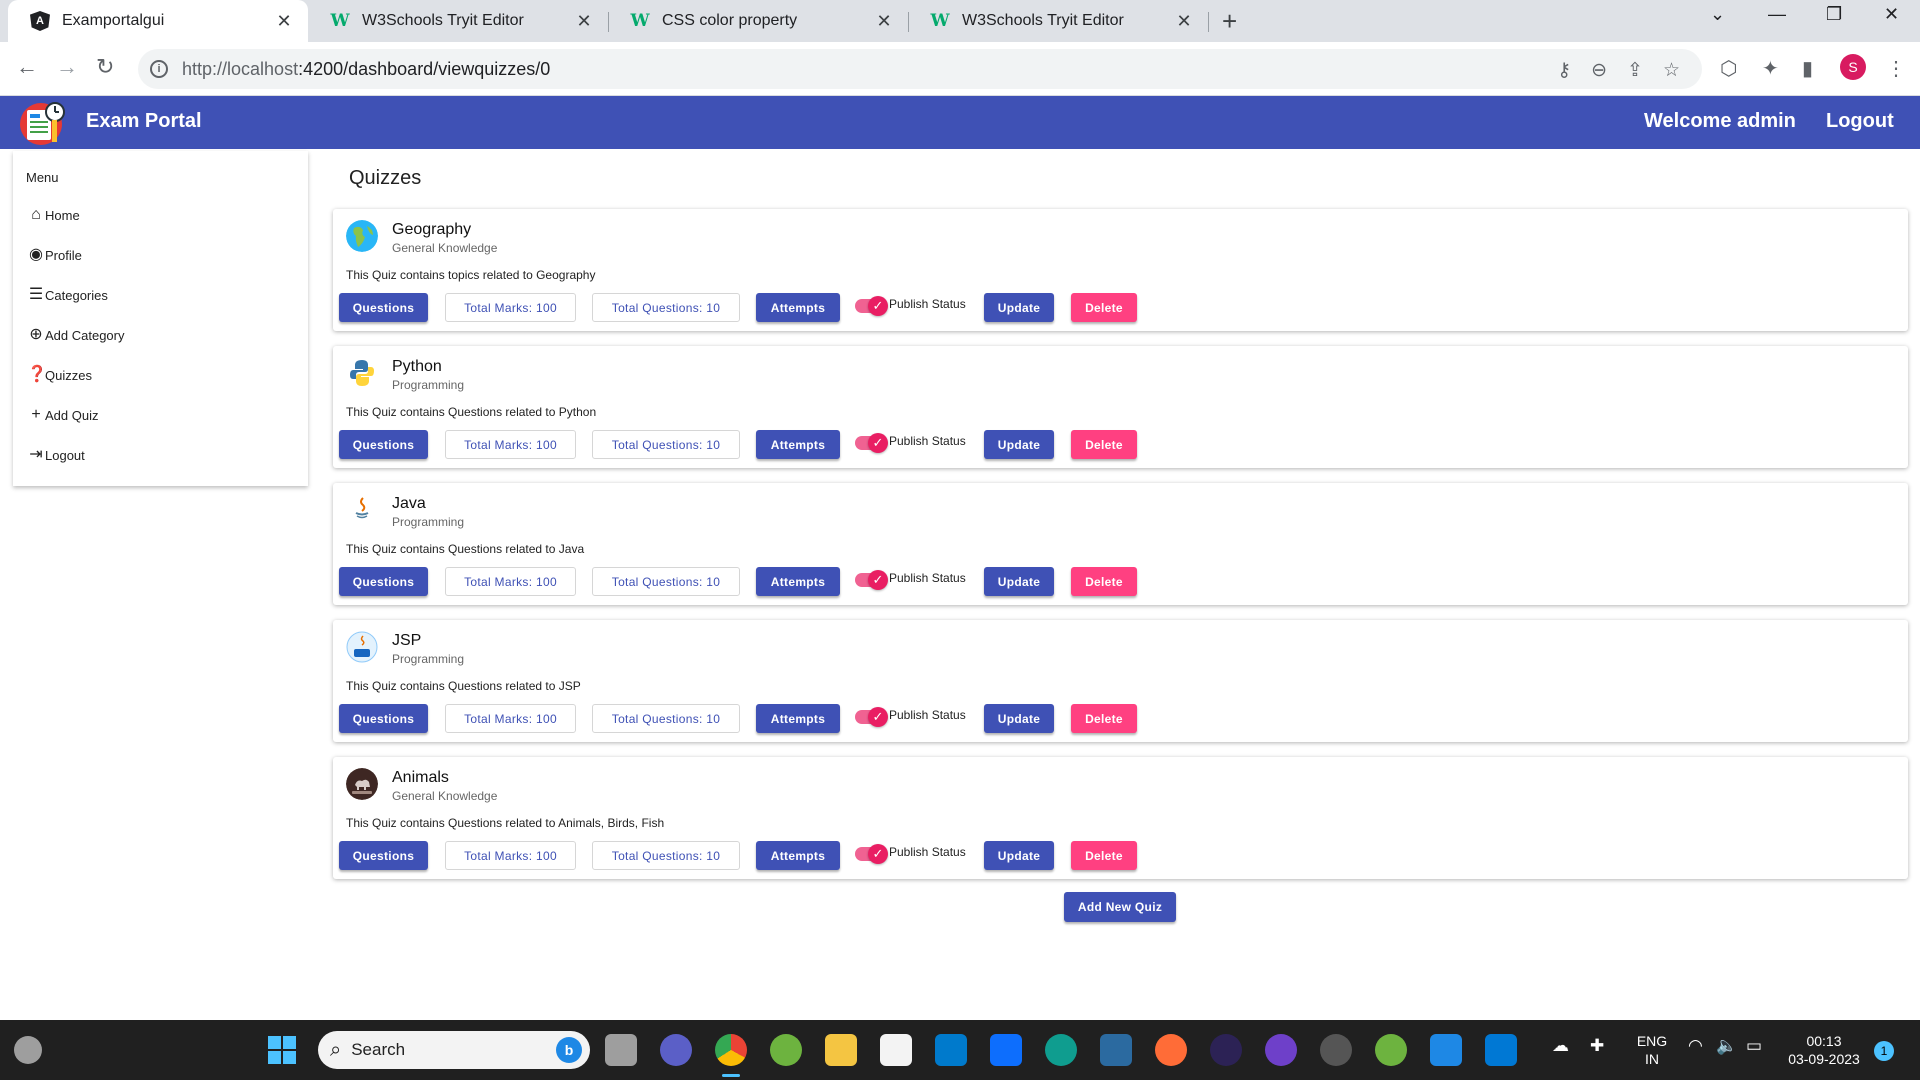 This screenshot has height=1080, width=1920. Describe the element at coordinates (1853, 67) in the screenshot. I see `profile-avatar: S` at that location.